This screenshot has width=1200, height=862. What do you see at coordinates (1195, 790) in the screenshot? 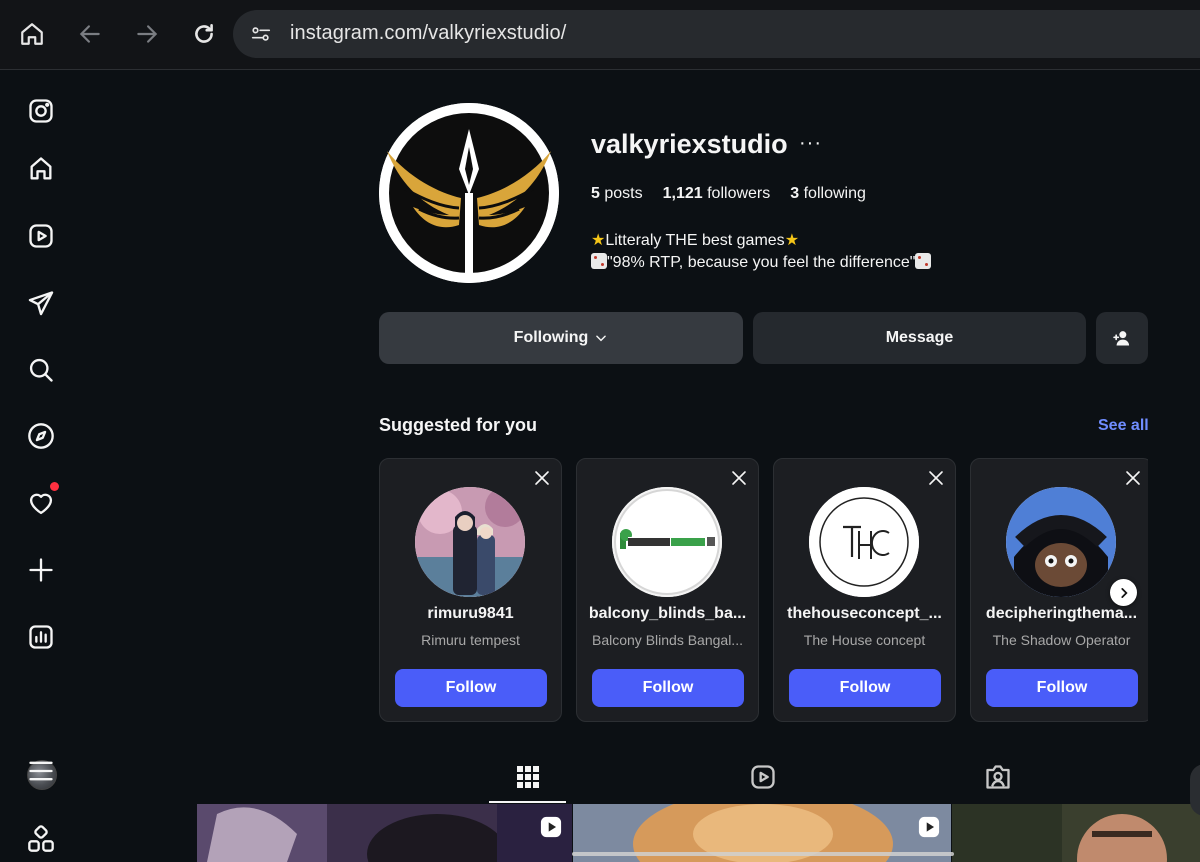
I see `scroll-handle` at bounding box center [1195, 790].